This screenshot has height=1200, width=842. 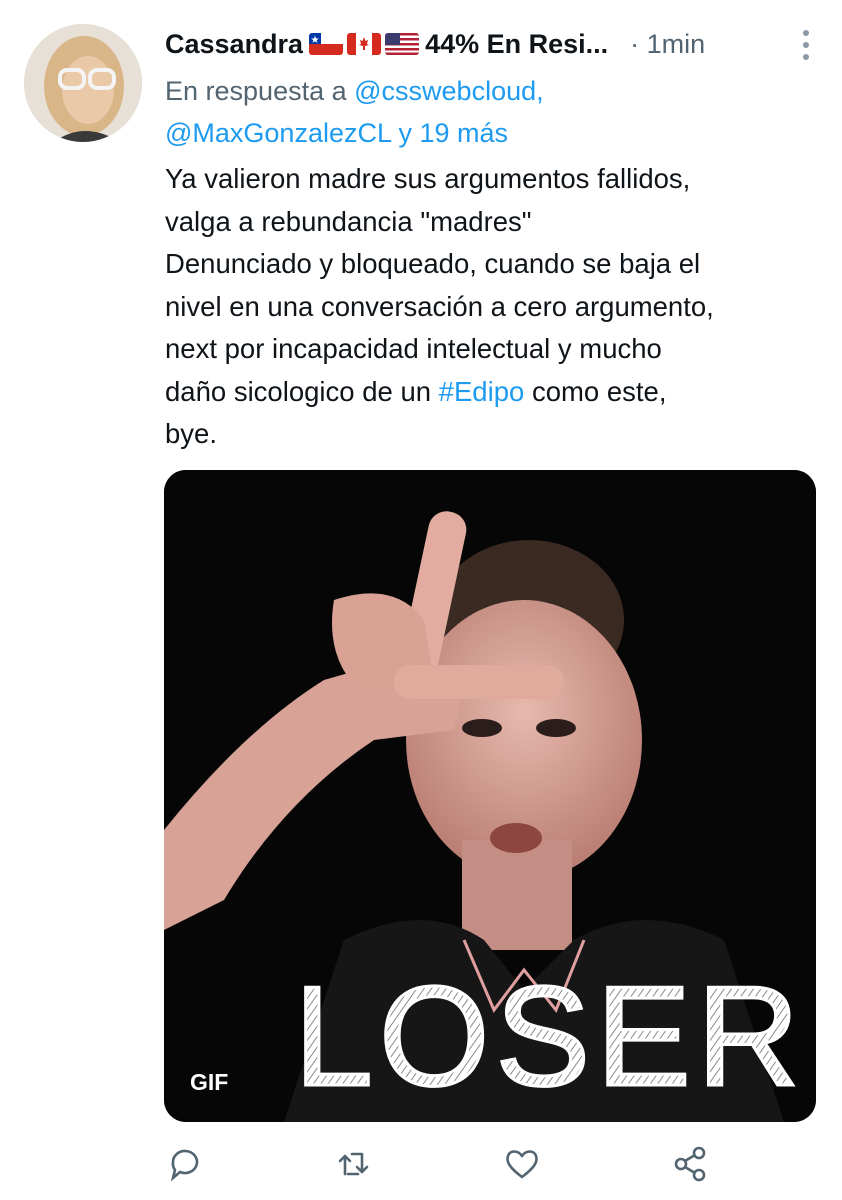 I want to click on reply-others: y 19 más, so click(x=450, y=133).